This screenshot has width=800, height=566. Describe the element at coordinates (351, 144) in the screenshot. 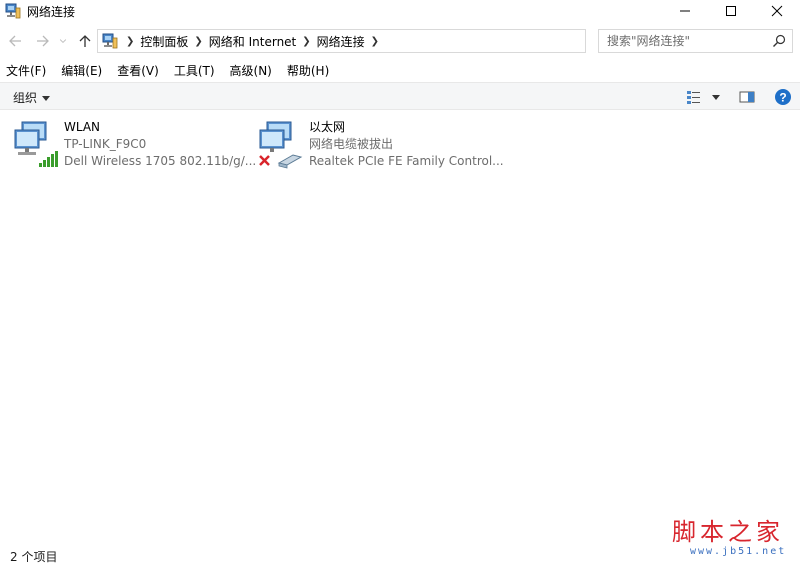

I see `connection-status: 网络电缆被拔出` at that location.